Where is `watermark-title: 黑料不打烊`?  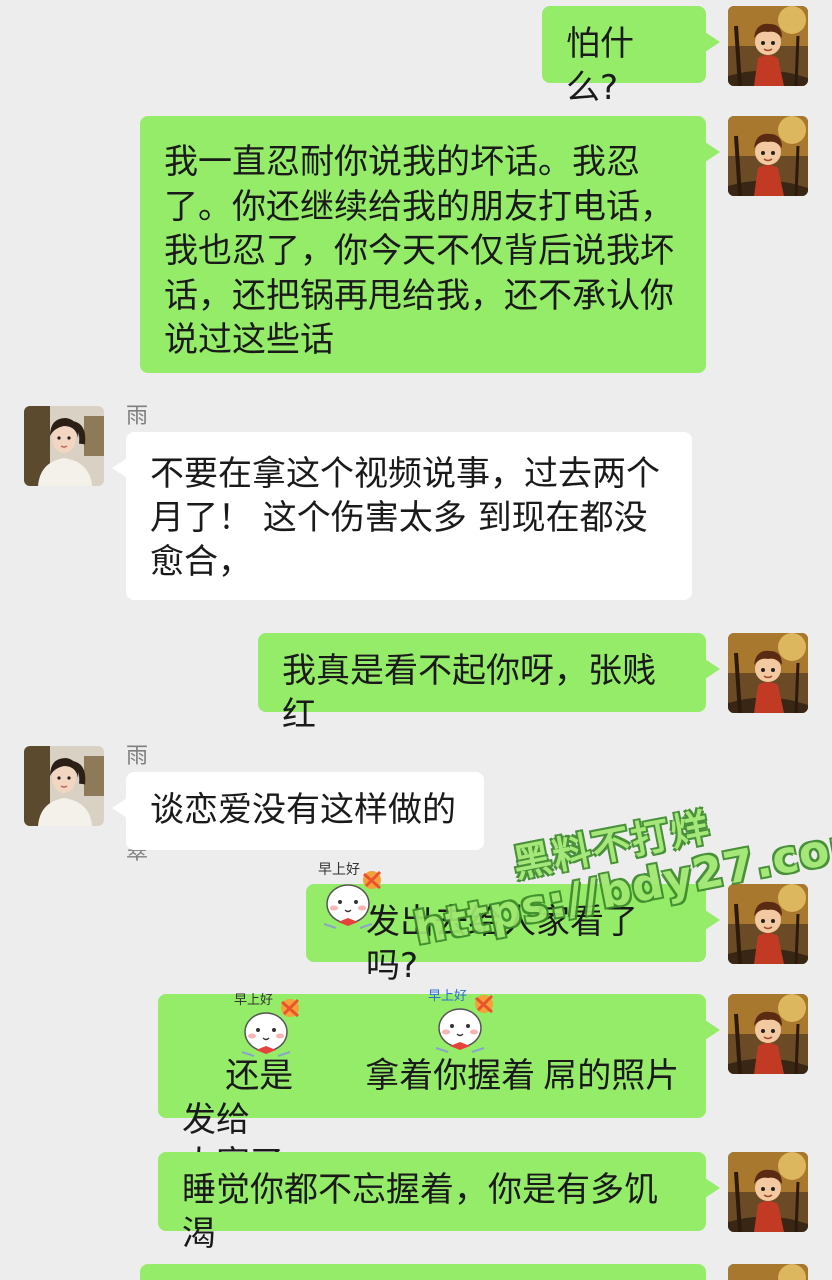 watermark-title: 黑料不打烊 is located at coordinates (612, 845).